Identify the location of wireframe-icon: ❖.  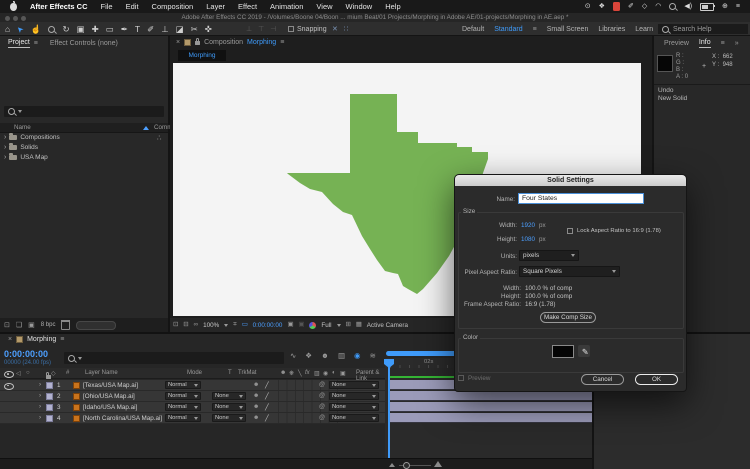
(308, 356).